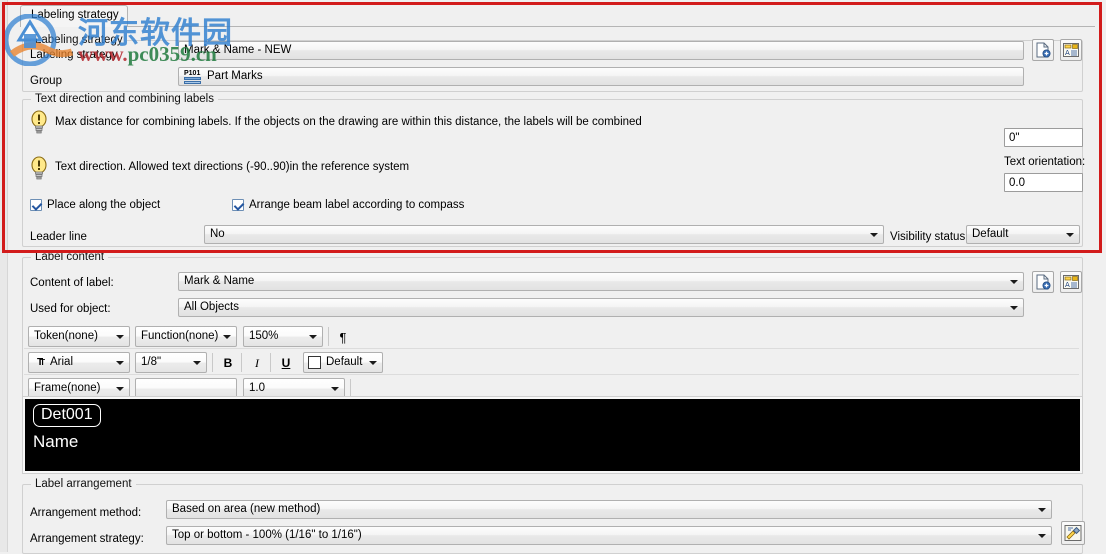  Describe the element at coordinates (264, 336) in the screenshot. I see `scale-value: 150%` at that location.